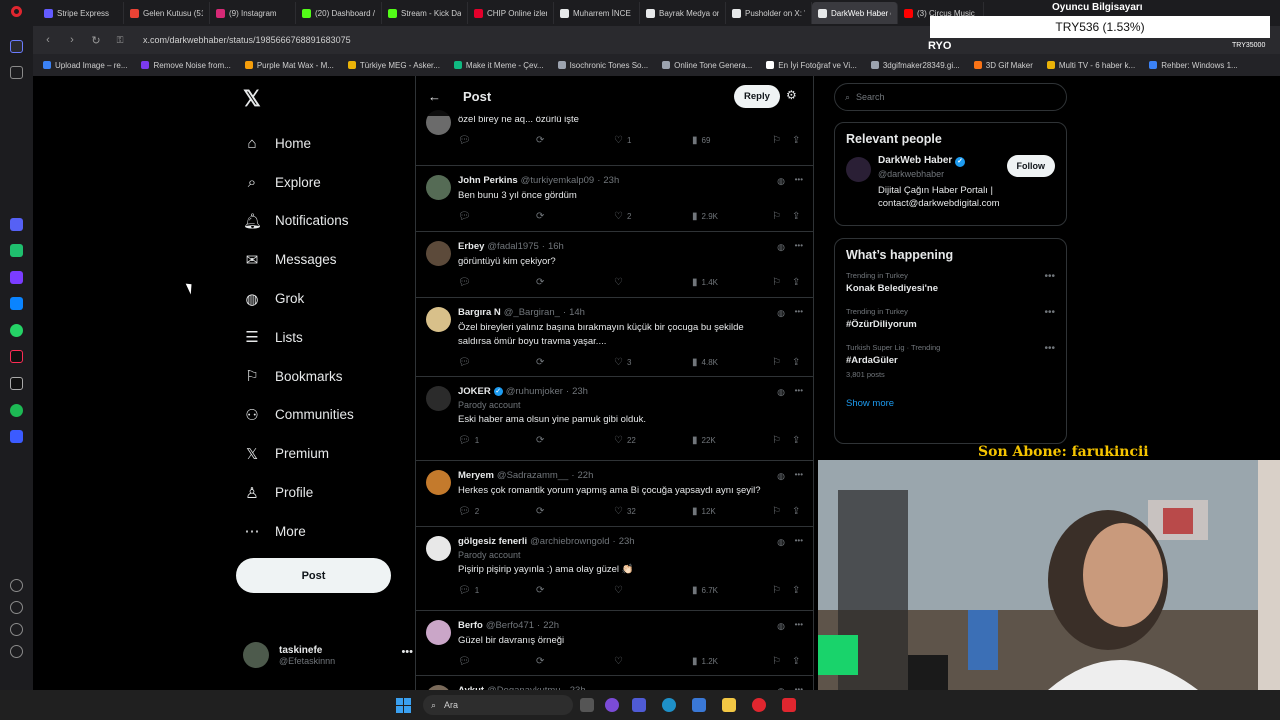 The height and width of the screenshot is (720, 1280). I want to click on views-button: ▮ 69, so click(701, 140).